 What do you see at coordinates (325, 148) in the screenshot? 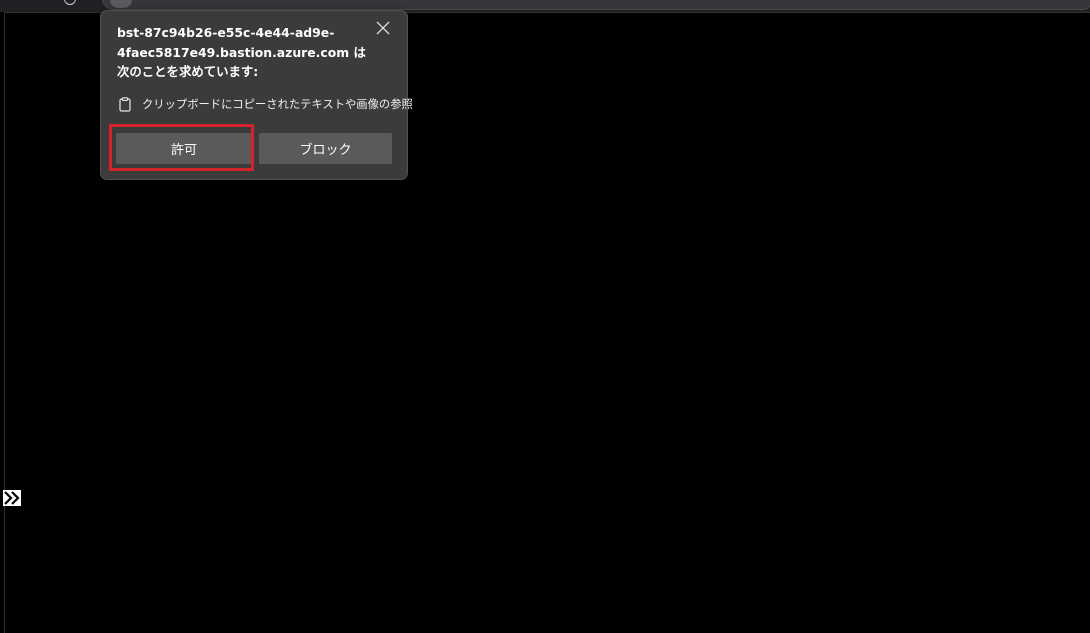
I see `block-button: ブロック` at bounding box center [325, 148].